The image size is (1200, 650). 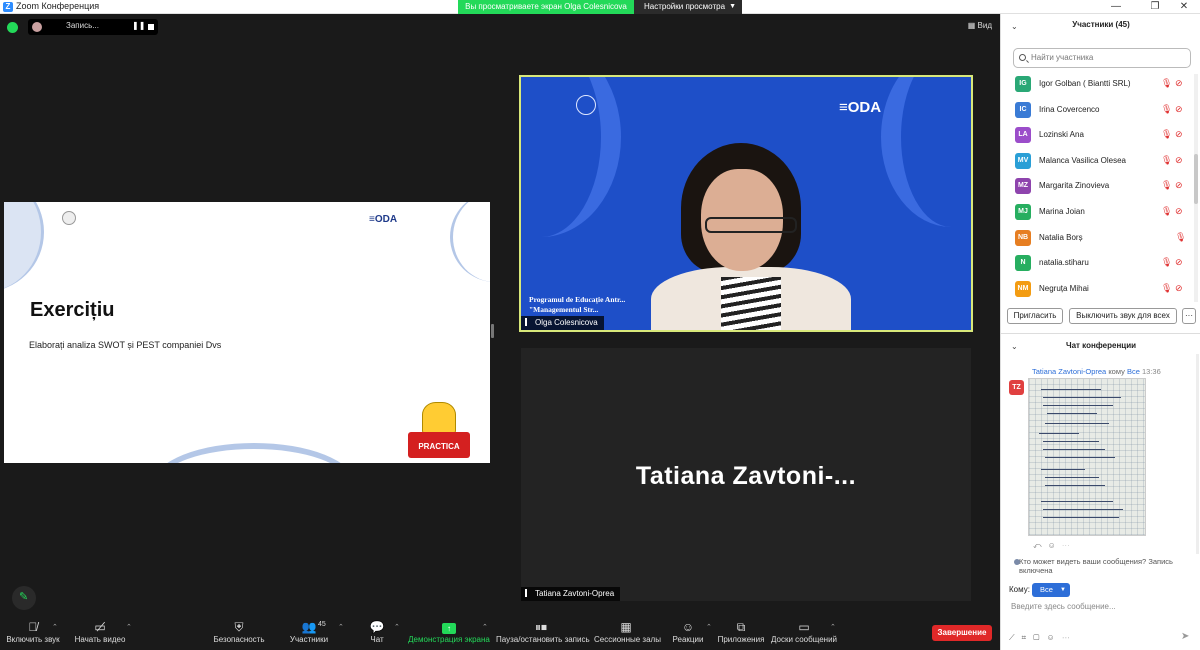 I want to click on breakout-rooms-button: ▦ Сессионные залы, so click(x=627, y=634).